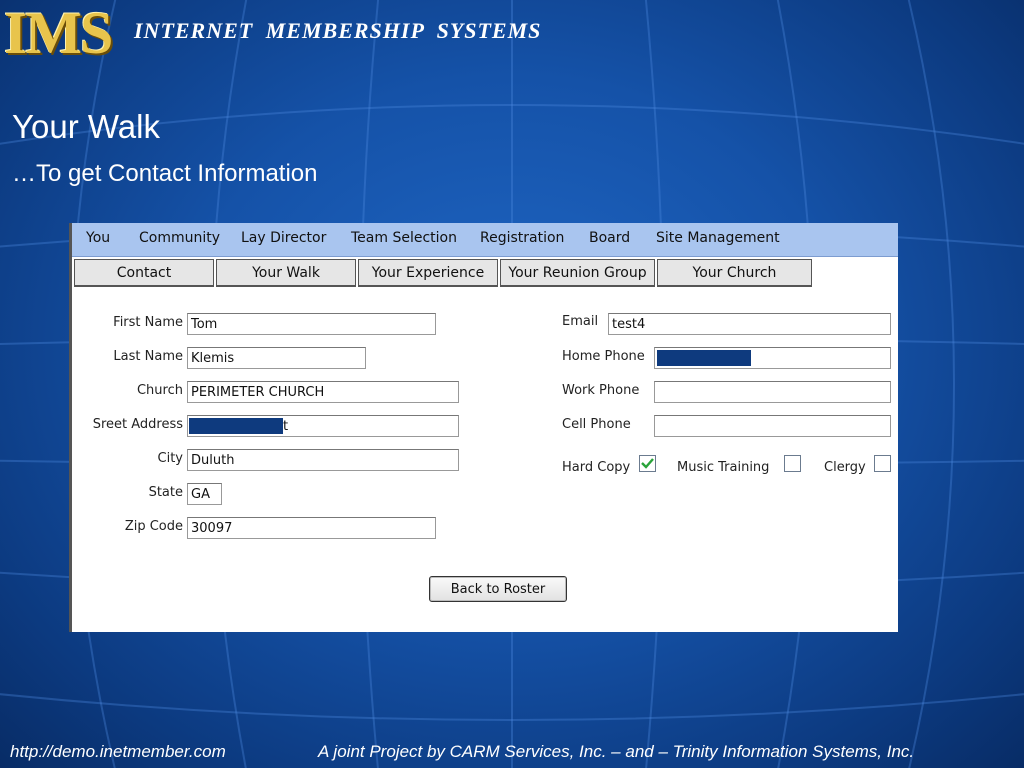  I want to click on last-name-label: Last Name, so click(148, 356).